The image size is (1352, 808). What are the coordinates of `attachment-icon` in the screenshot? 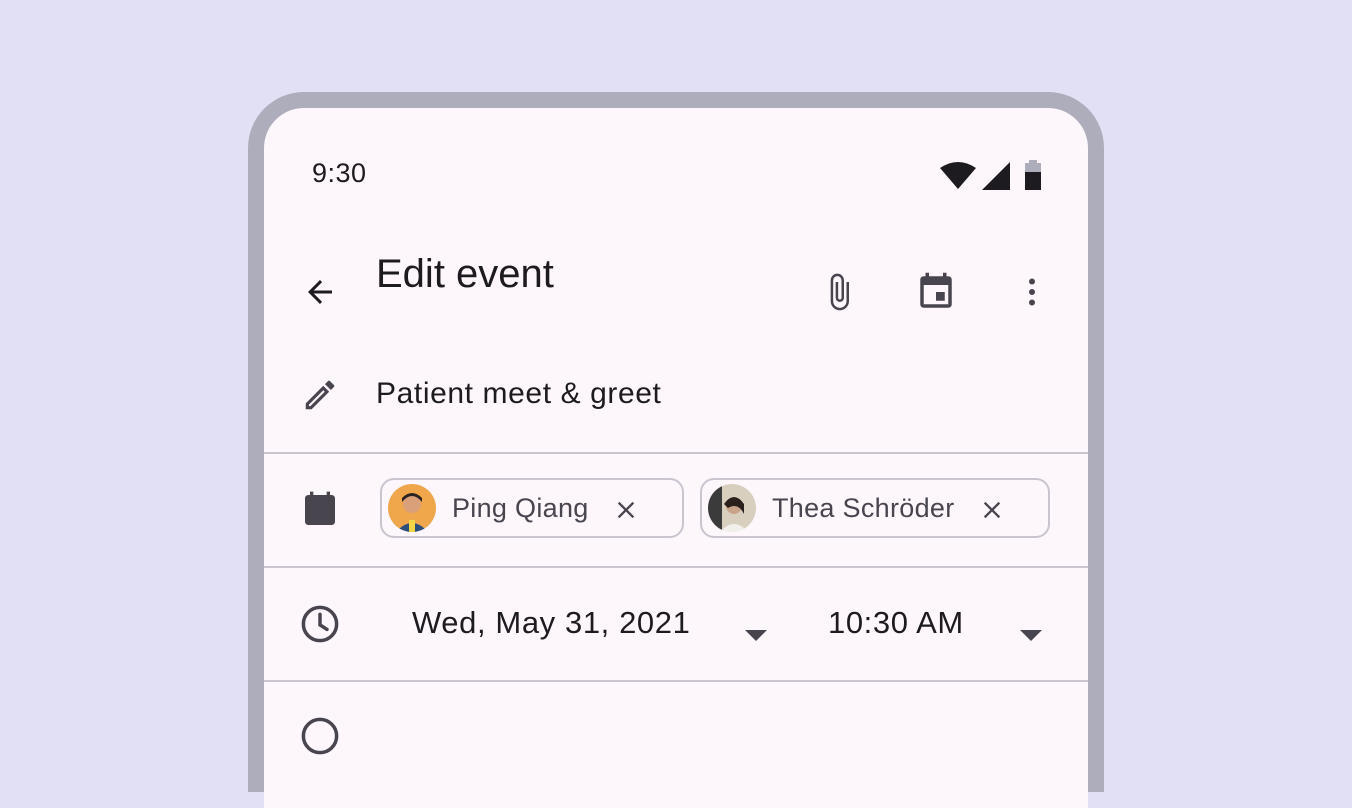 It's located at (839, 292).